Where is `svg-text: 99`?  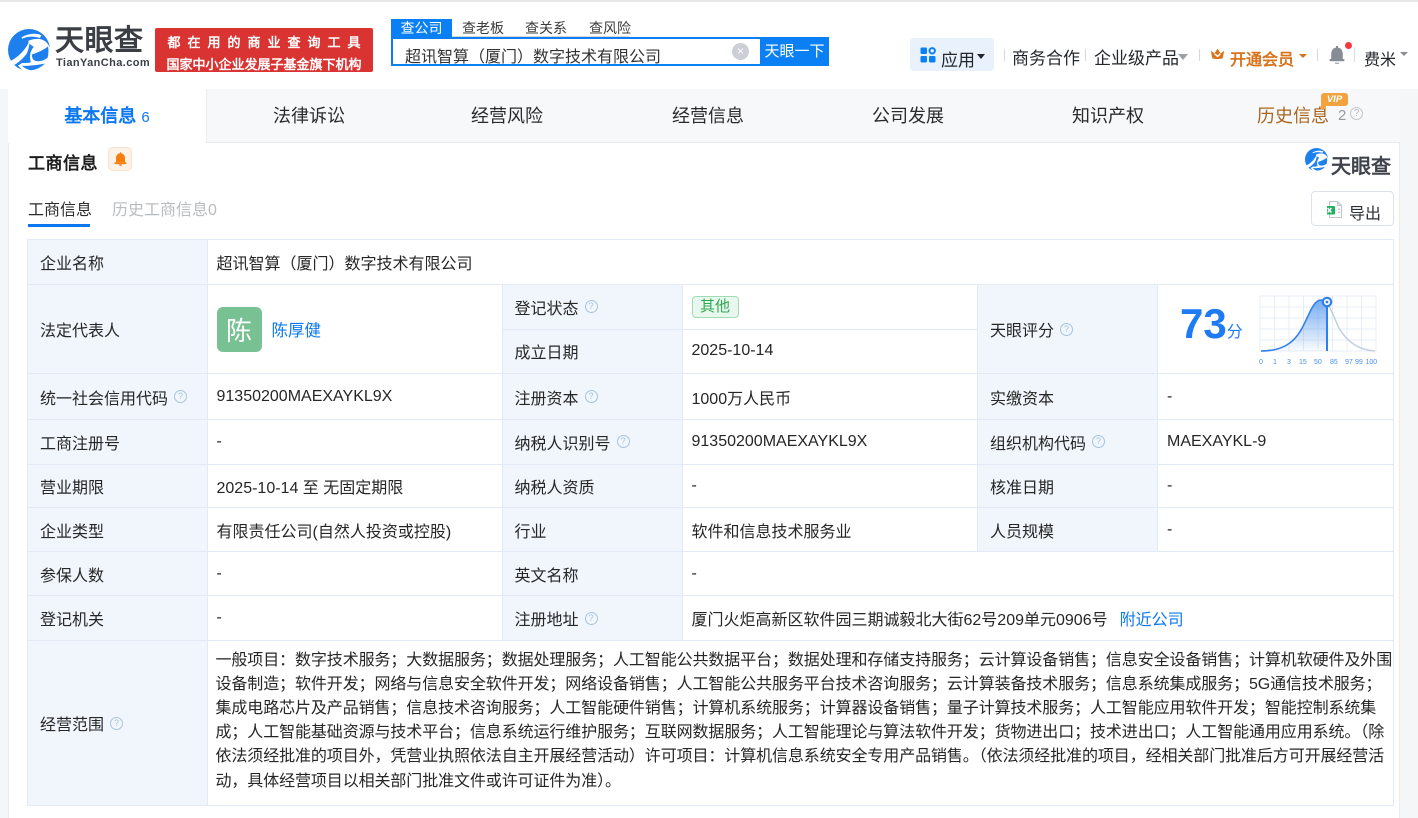 svg-text: 99 is located at coordinates (1359, 362).